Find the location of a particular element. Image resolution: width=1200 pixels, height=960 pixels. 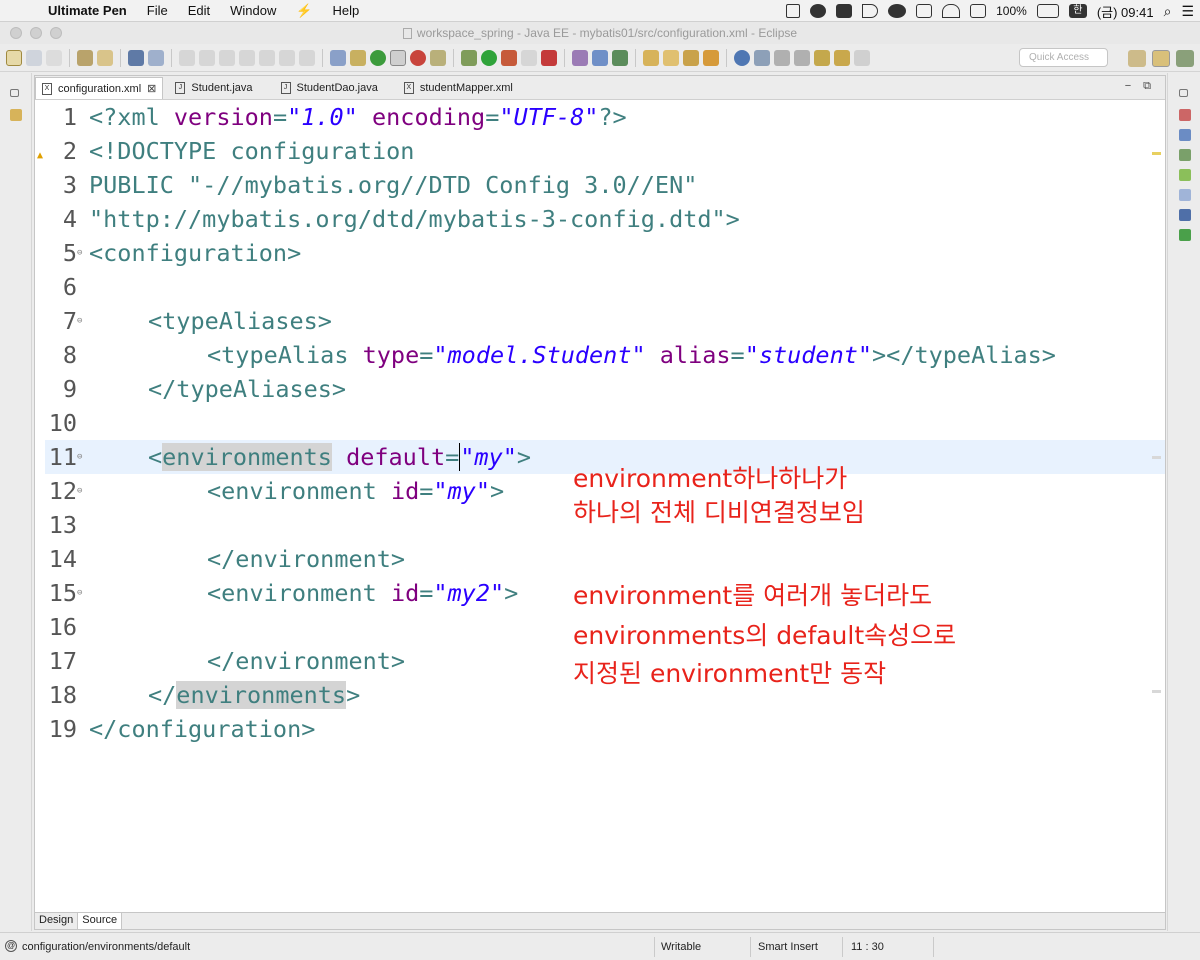

close-window-button is located at coordinates (16, 33).